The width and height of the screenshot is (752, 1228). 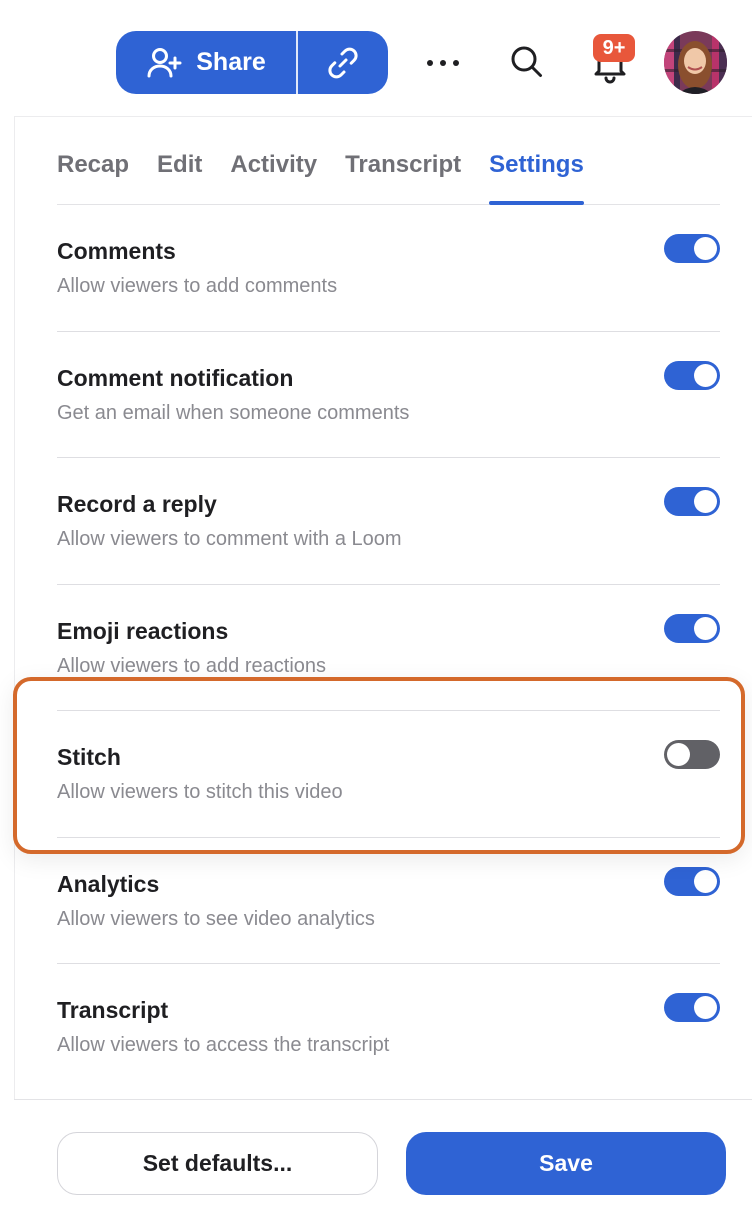 What do you see at coordinates (403, 160) in the screenshot?
I see `tab-transcript: Transcript` at bounding box center [403, 160].